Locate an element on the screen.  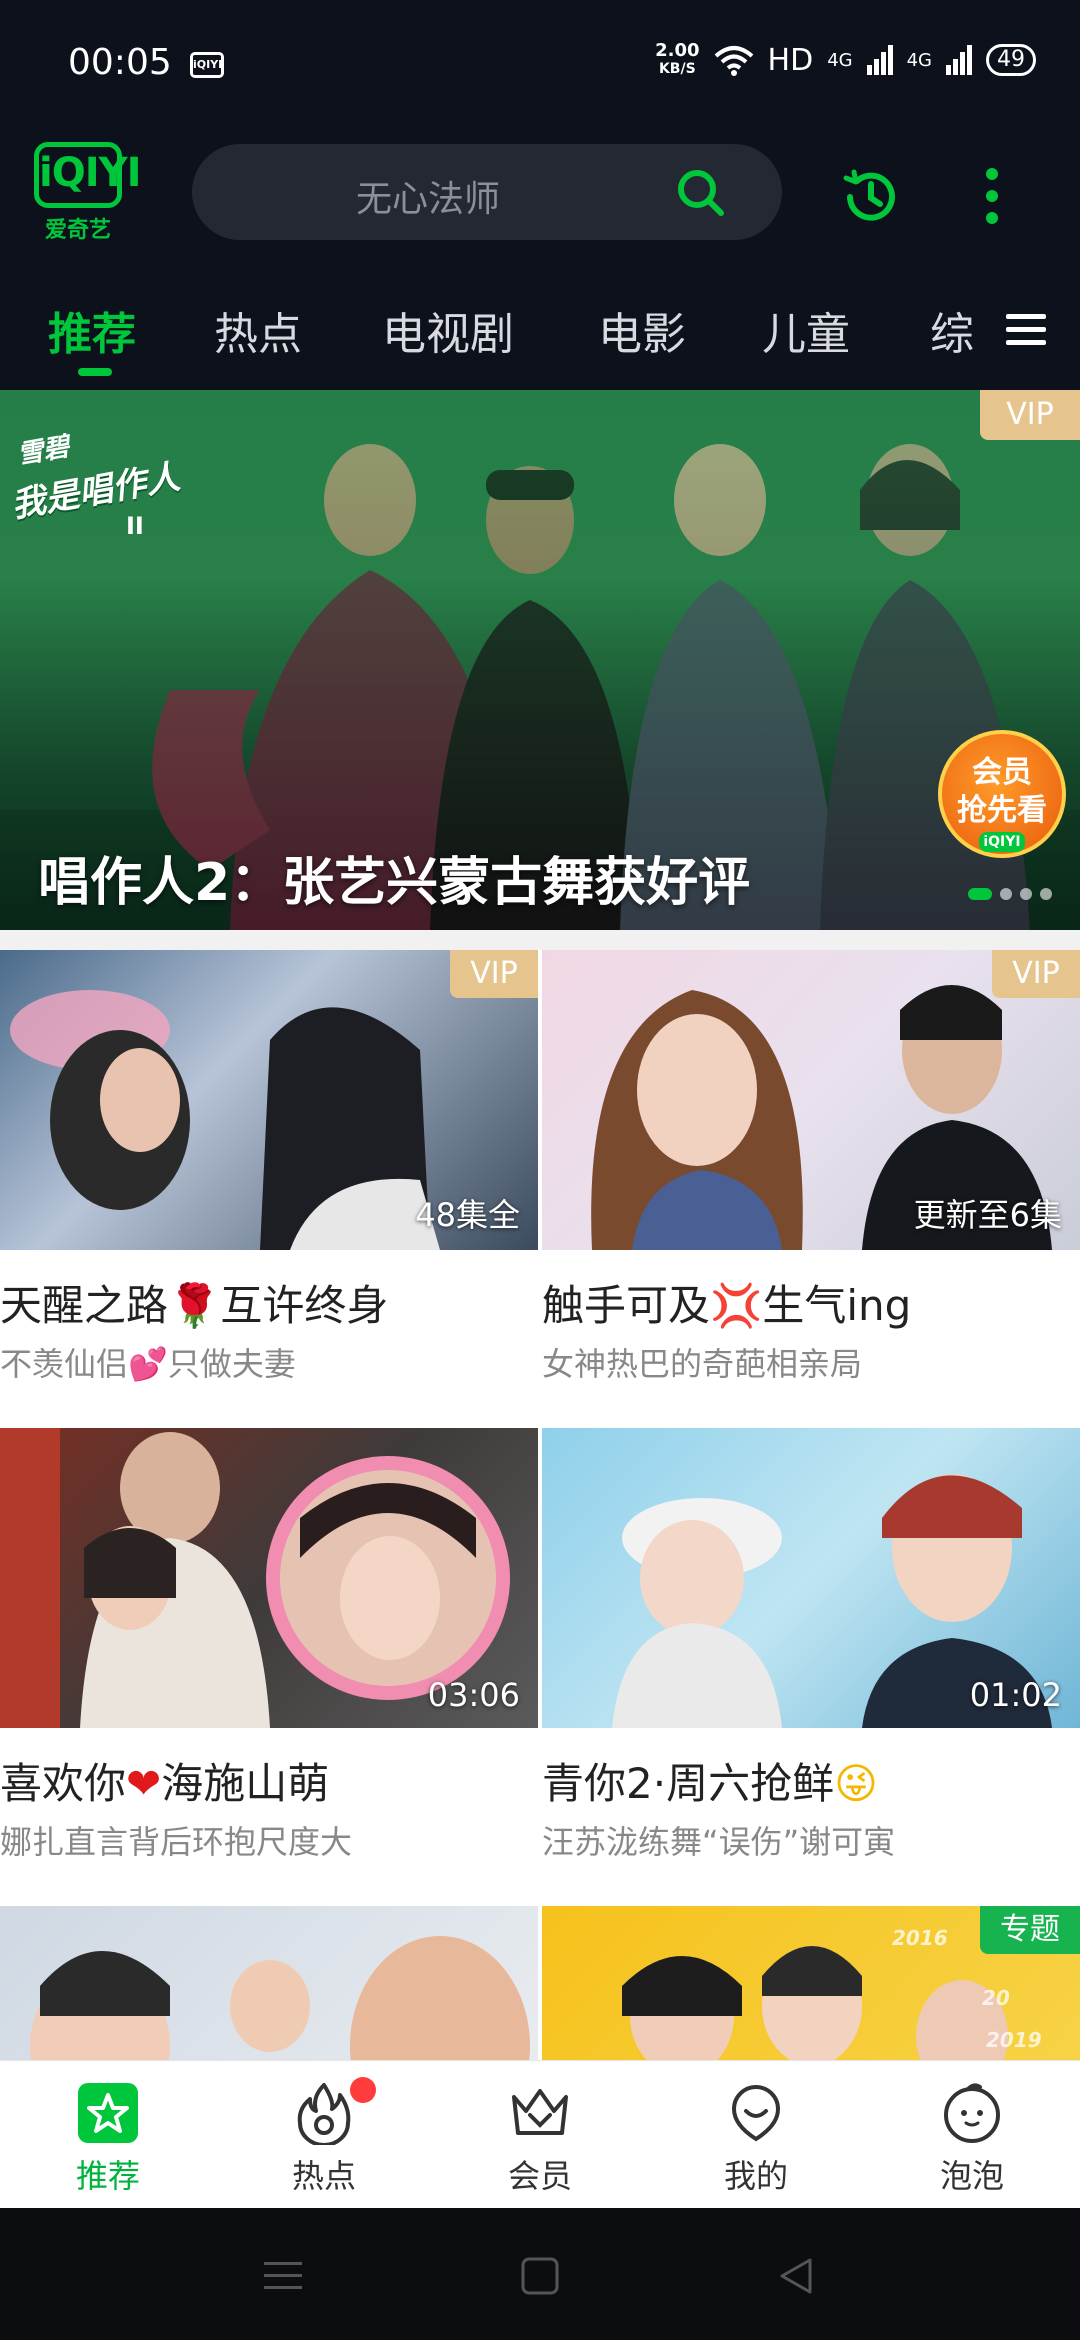
home-icon is located at coordinates (540, 2276).